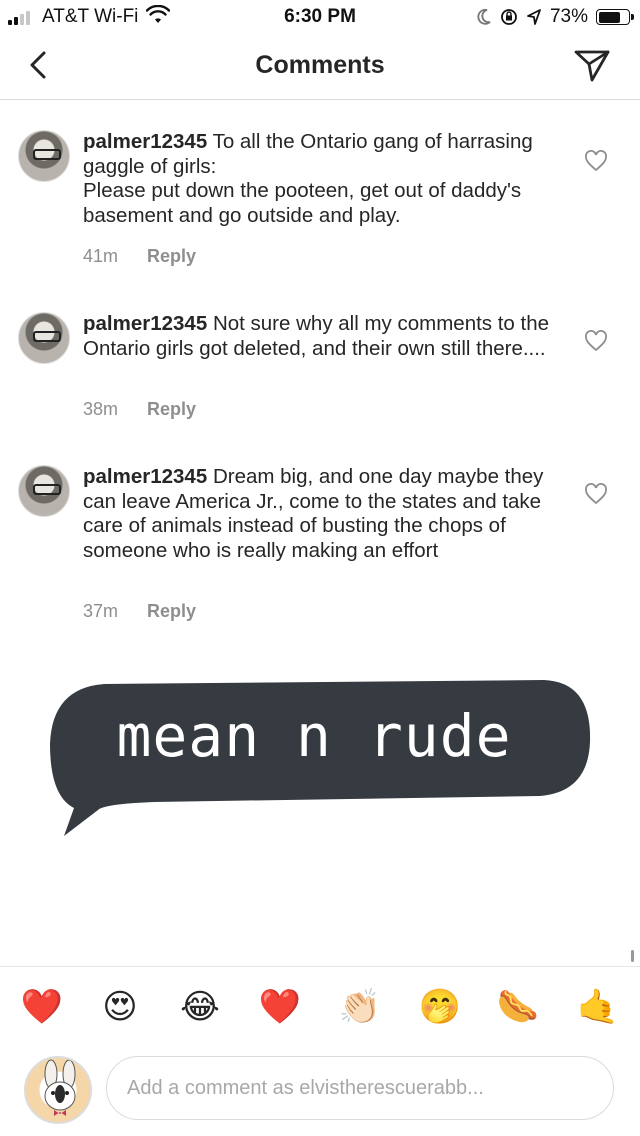 This screenshot has width=640, height=1136. I want to click on tears-of-joy-icon: 😂, so click(200, 1007).